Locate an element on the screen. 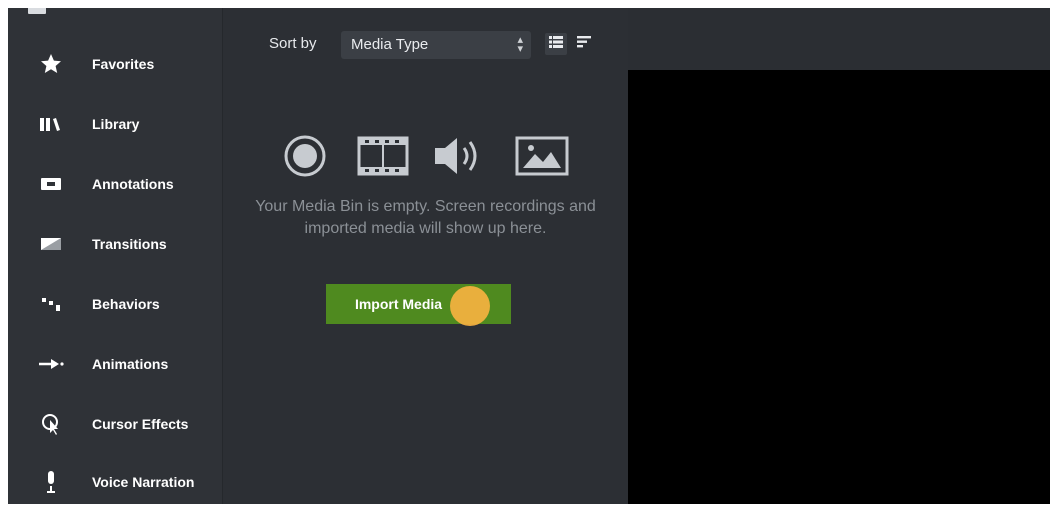 Image resolution: width=1054 pixels, height=508 pixels. sidebar-item-transitions: Transitions is located at coordinates (115, 244).